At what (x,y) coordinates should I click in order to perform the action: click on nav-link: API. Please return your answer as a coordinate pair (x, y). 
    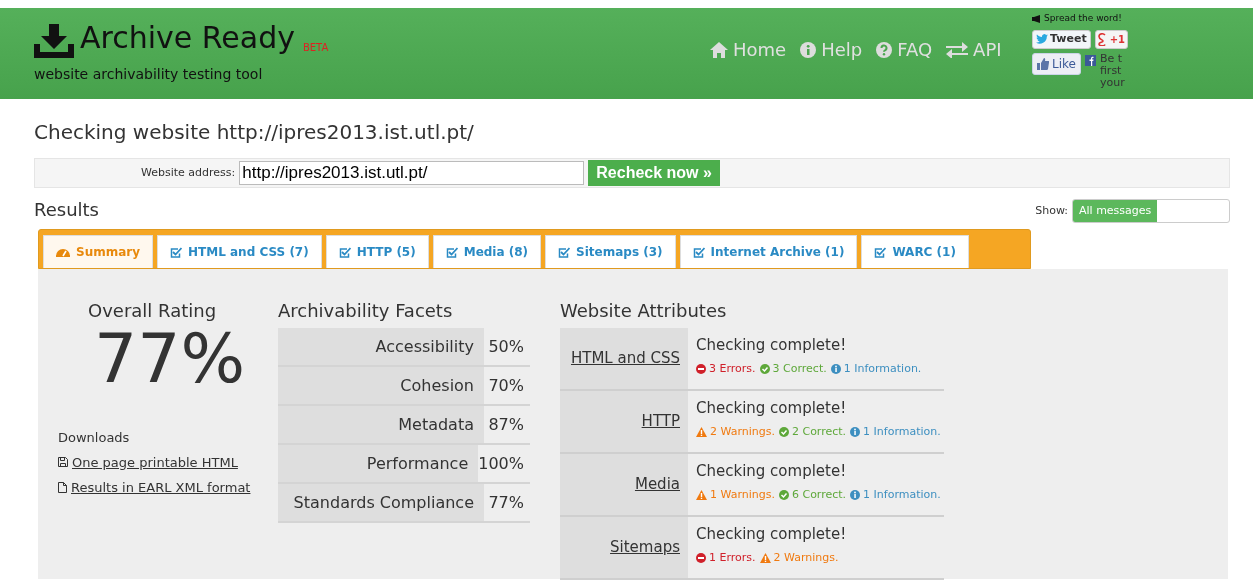
    Looking at the image, I should click on (974, 49).